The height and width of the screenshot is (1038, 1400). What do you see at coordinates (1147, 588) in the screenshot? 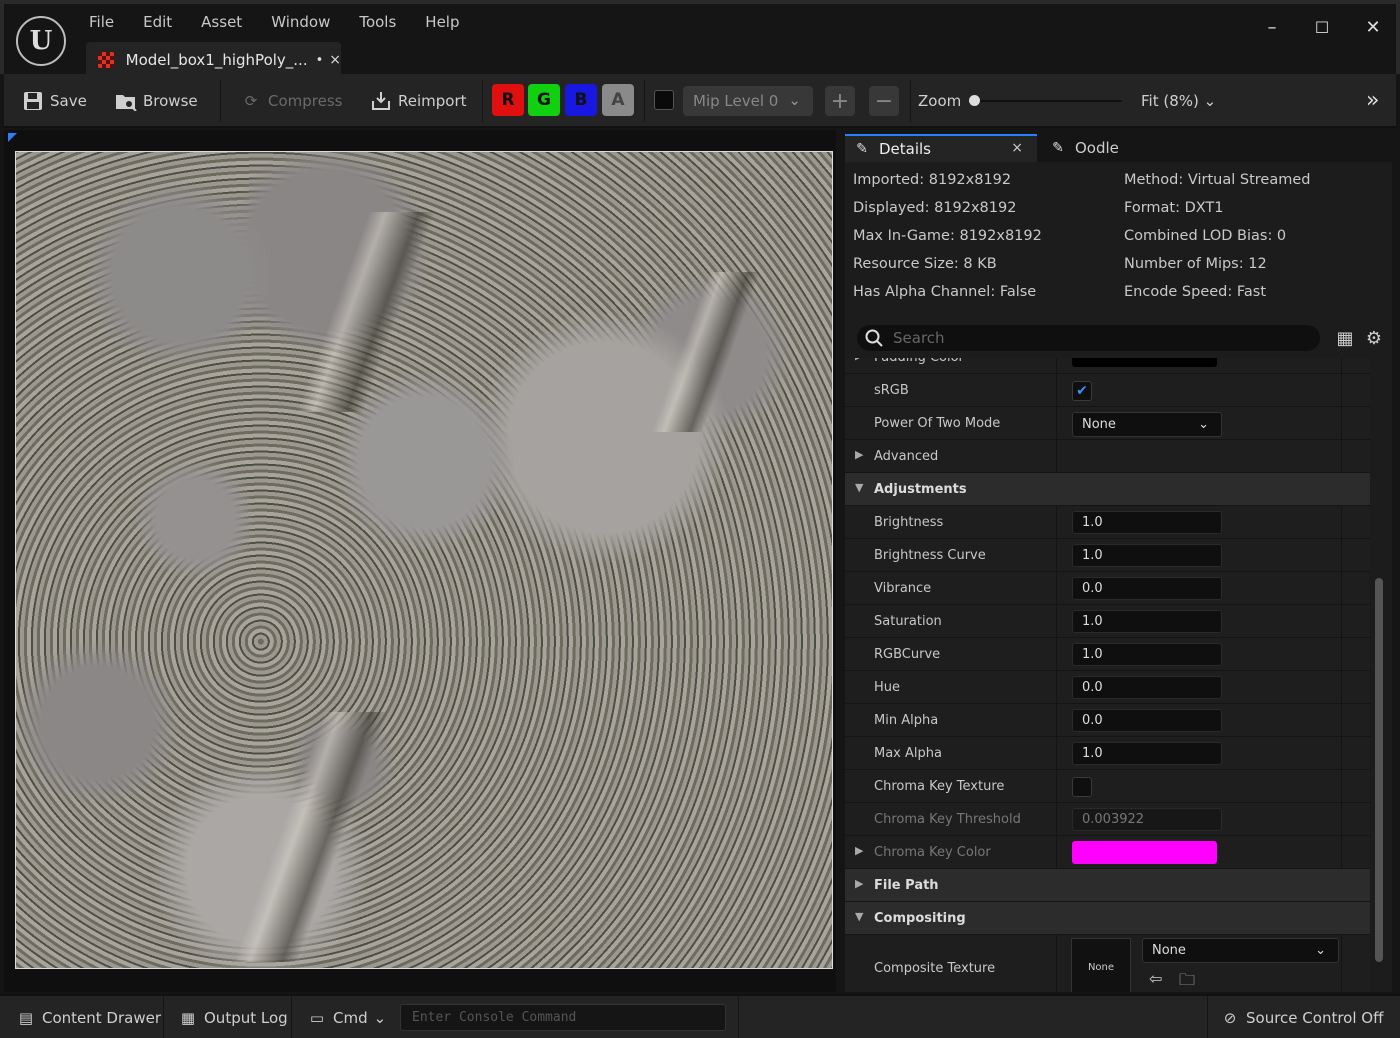
I see `vibrance-input: 0.0` at bounding box center [1147, 588].